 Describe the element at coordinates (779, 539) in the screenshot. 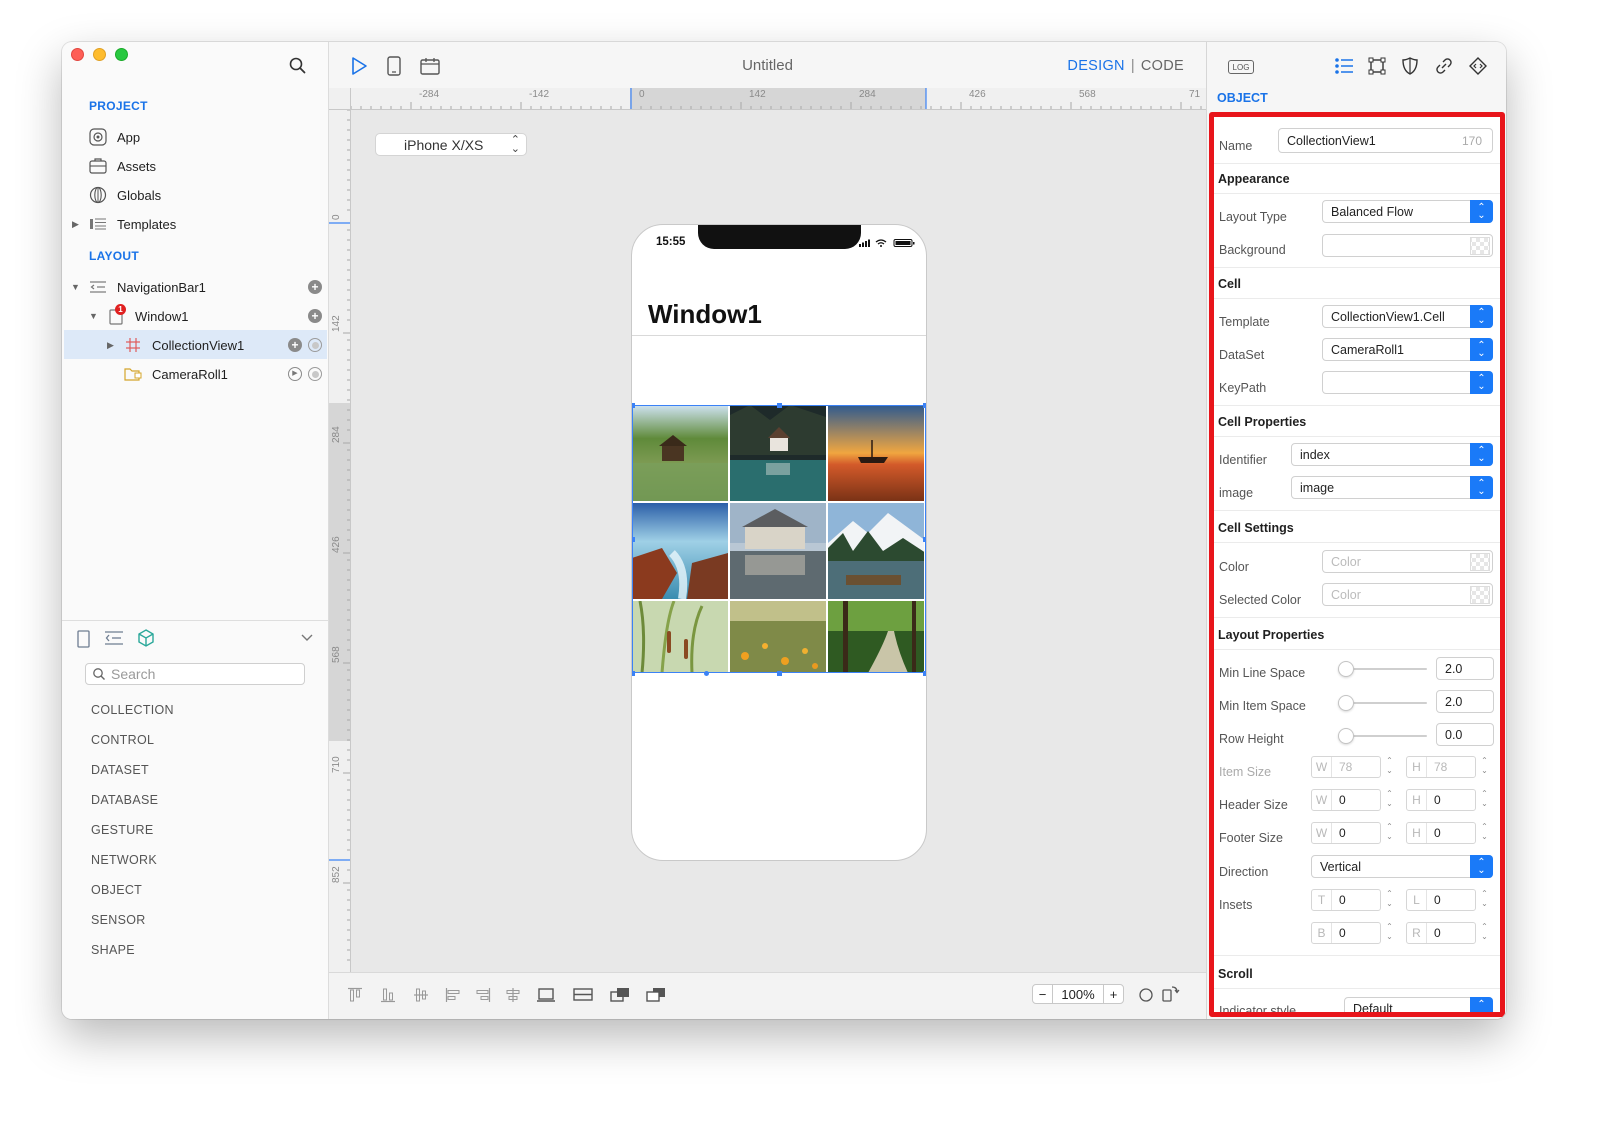

I see `selection-frame` at that location.